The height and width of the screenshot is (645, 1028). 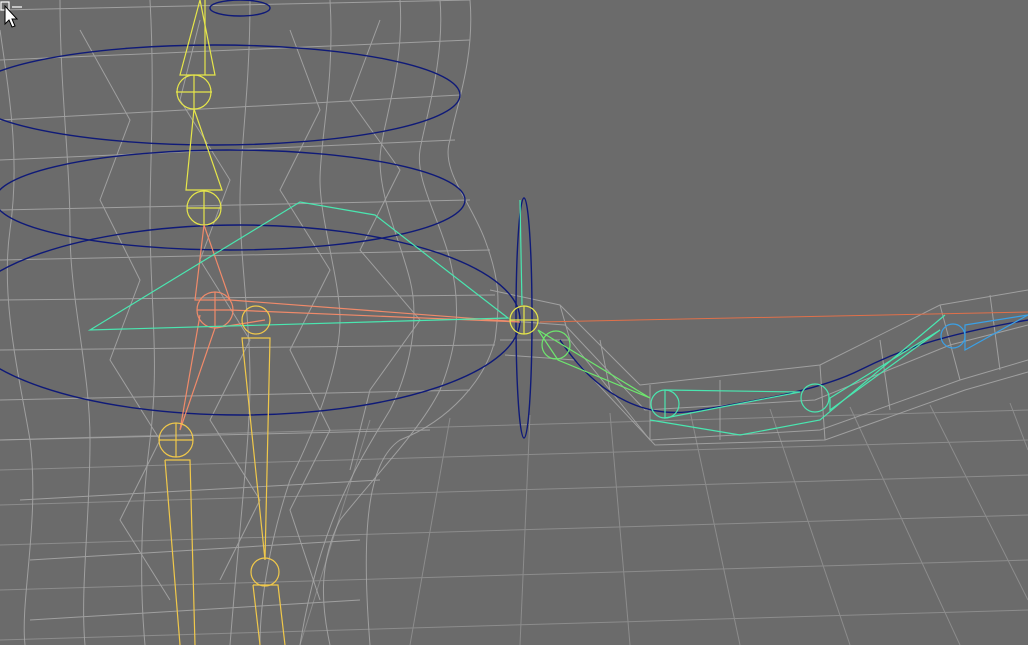 I want to click on arm-bones, so click(x=594, y=364).